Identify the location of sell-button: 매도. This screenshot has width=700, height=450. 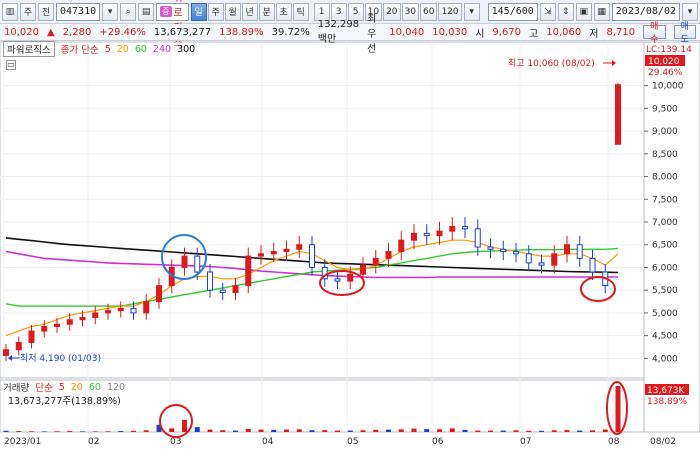
(684, 33).